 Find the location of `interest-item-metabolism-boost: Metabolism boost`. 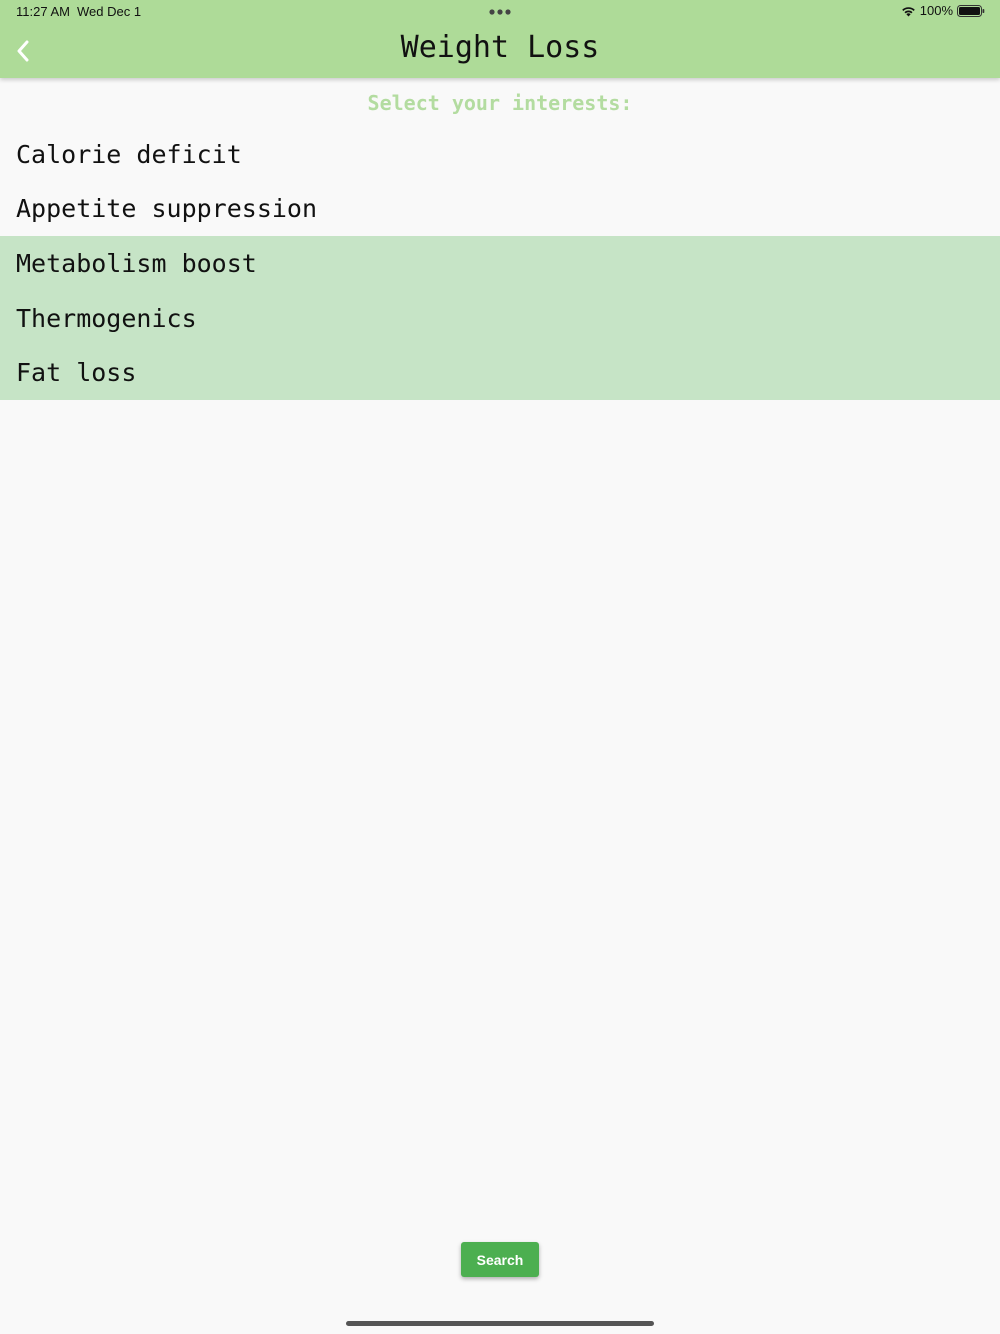

interest-item-metabolism-boost: Metabolism boost is located at coordinates (500, 263).